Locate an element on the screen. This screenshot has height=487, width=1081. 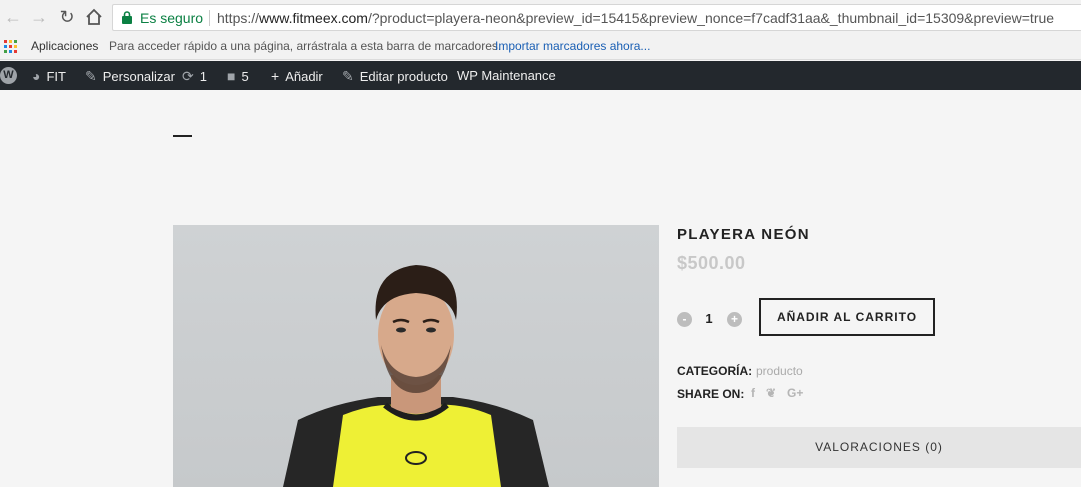
url-divider is located at coordinates (209, 18).